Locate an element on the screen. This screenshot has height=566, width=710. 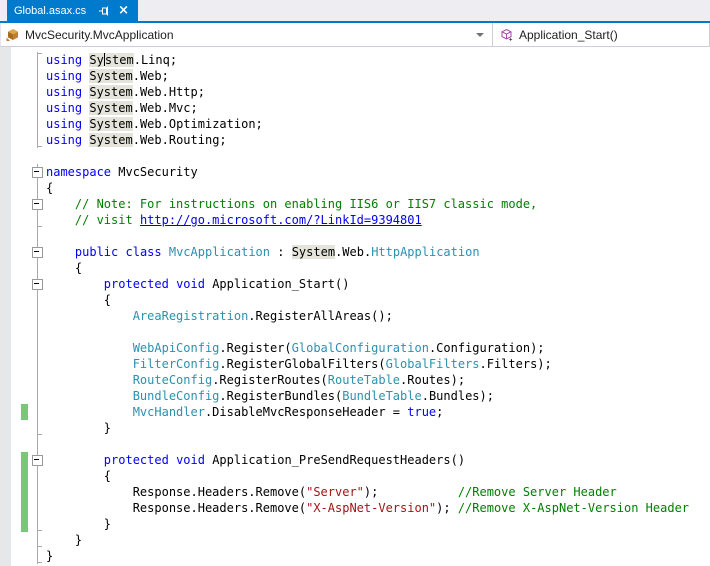
code-line: using System.Linq; is located at coordinates (355, 60).